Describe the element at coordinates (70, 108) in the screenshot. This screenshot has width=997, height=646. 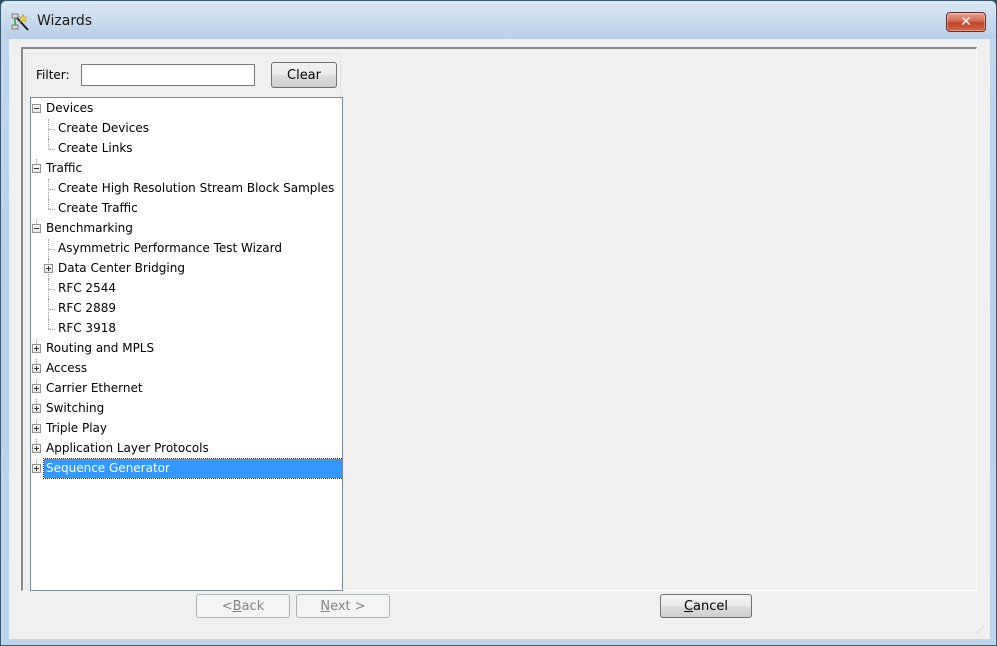
I see `tree-item-label: Devices` at that location.